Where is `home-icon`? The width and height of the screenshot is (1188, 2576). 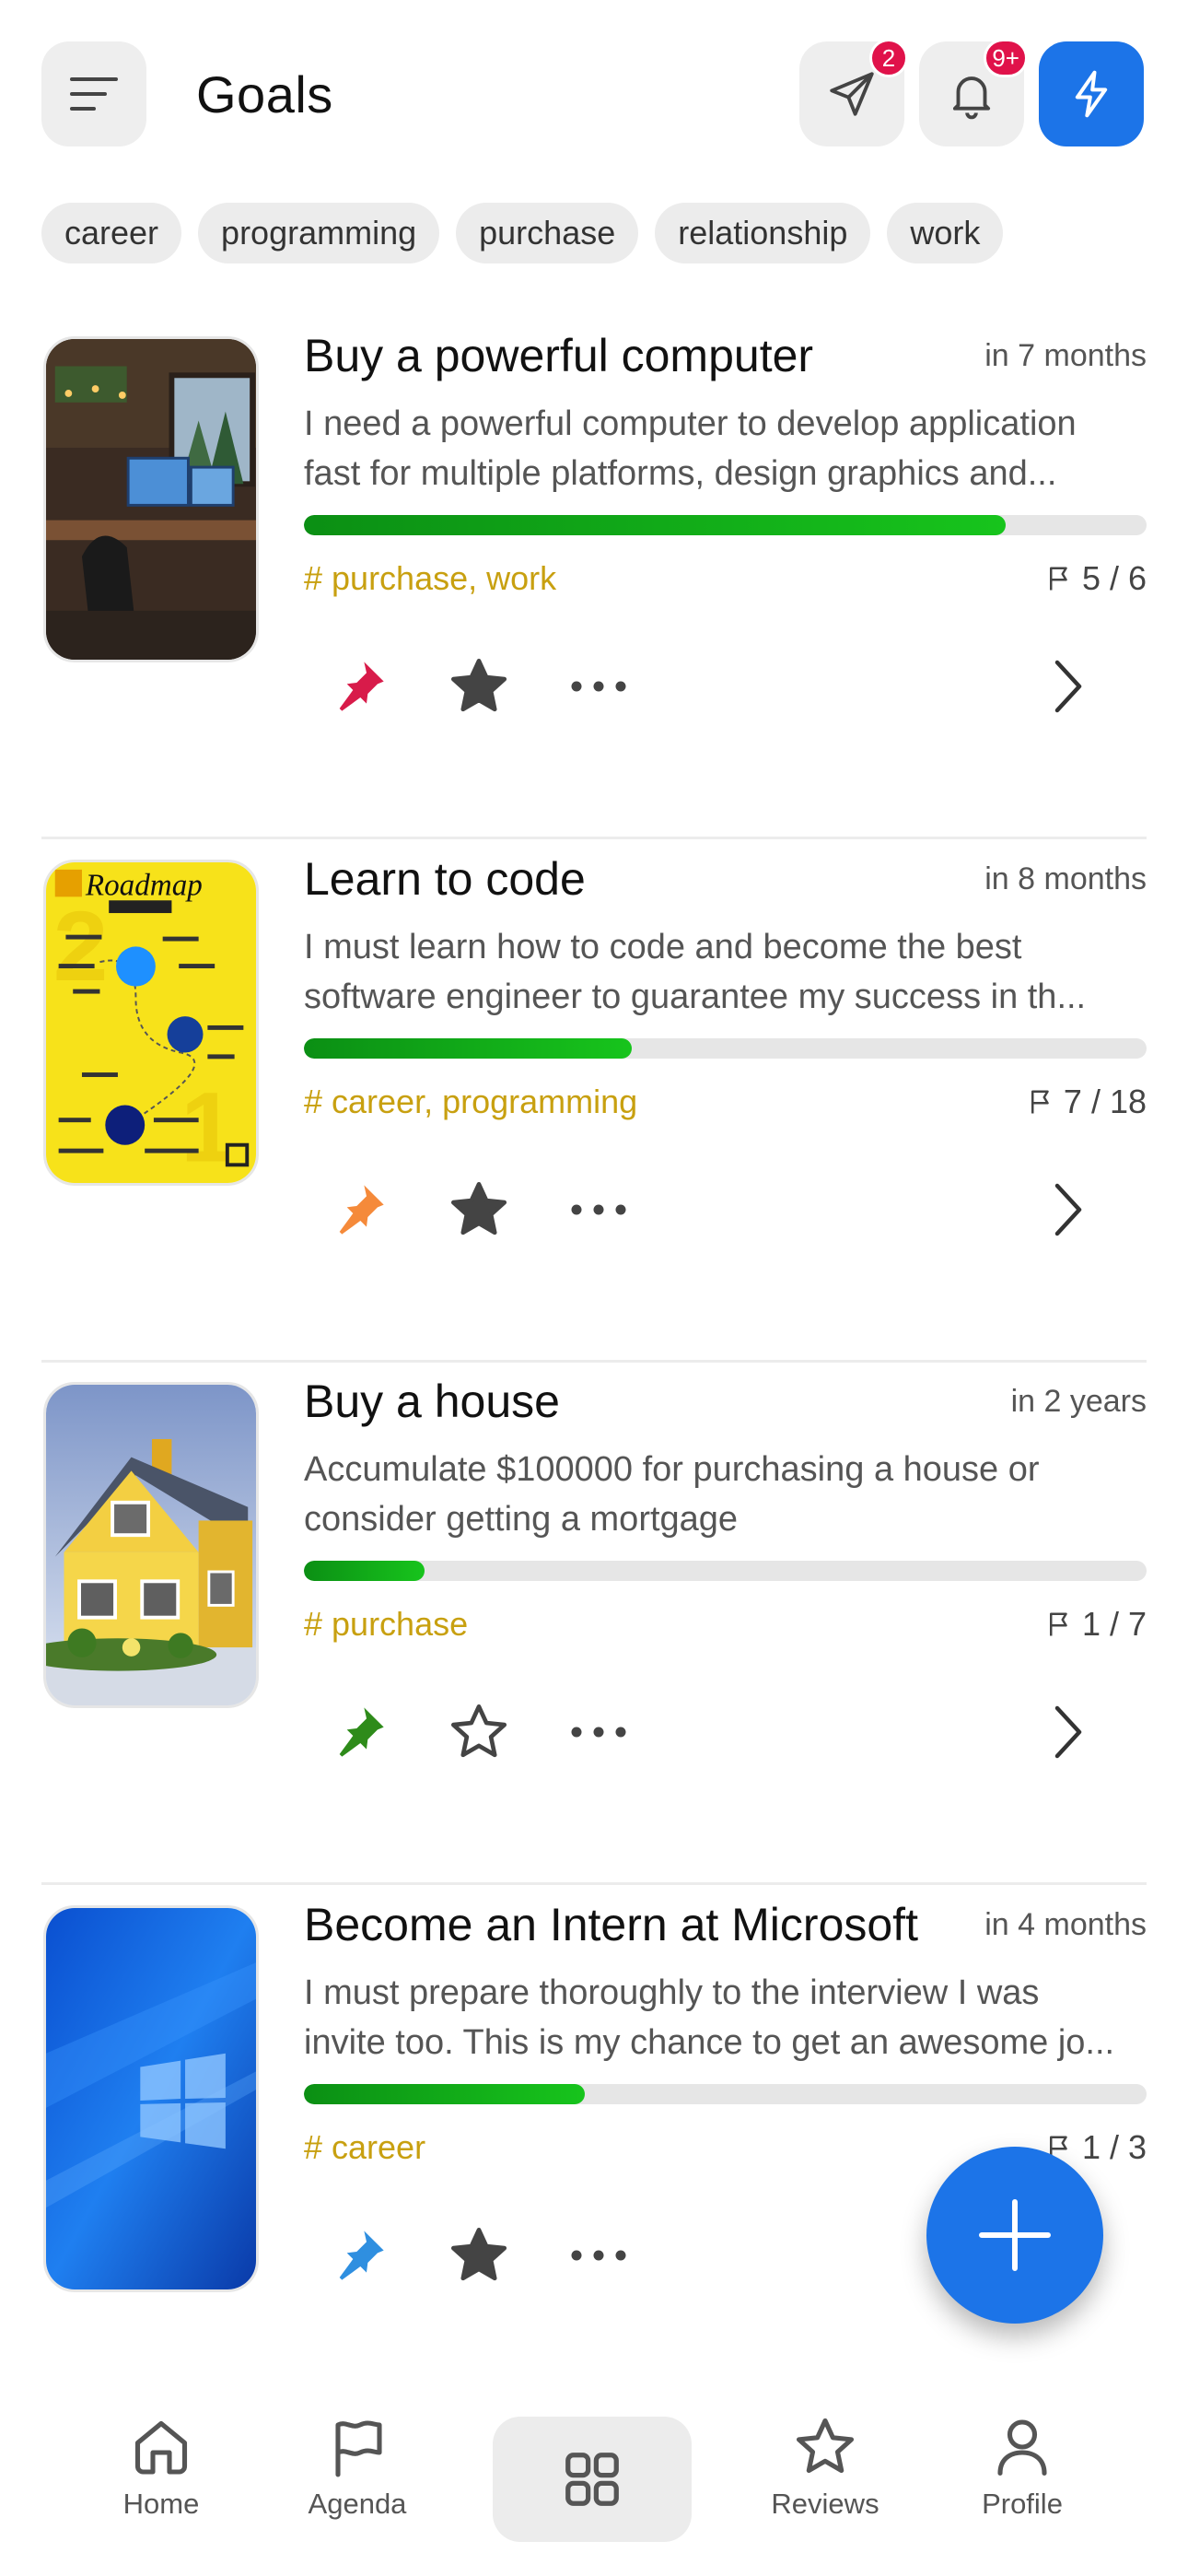 home-icon is located at coordinates (161, 2447).